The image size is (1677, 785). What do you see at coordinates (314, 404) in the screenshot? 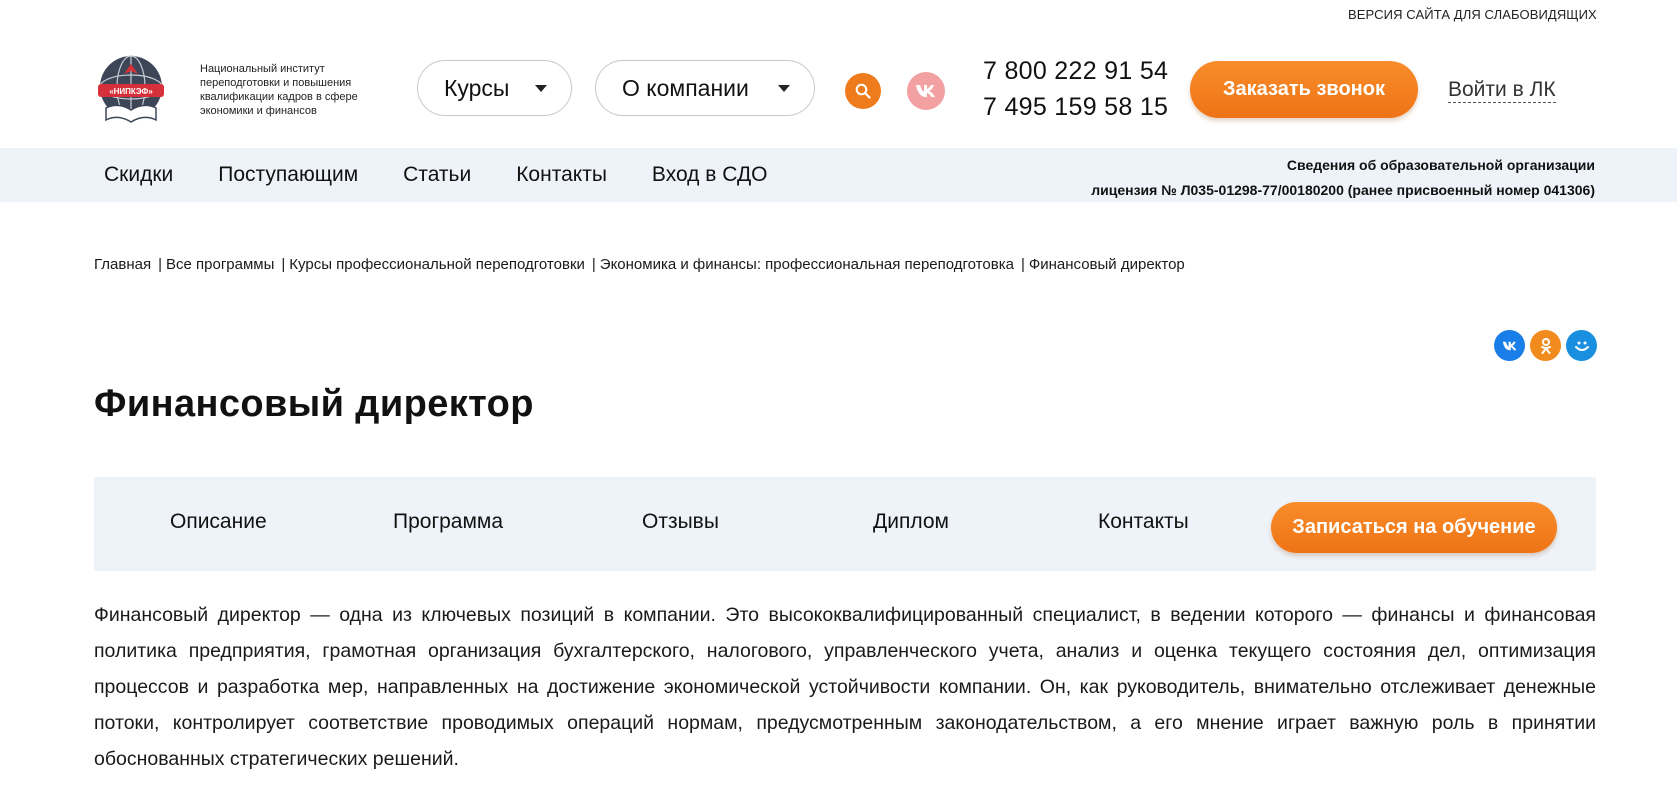
I see `page-title: Финансовый директор` at bounding box center [314, 404].